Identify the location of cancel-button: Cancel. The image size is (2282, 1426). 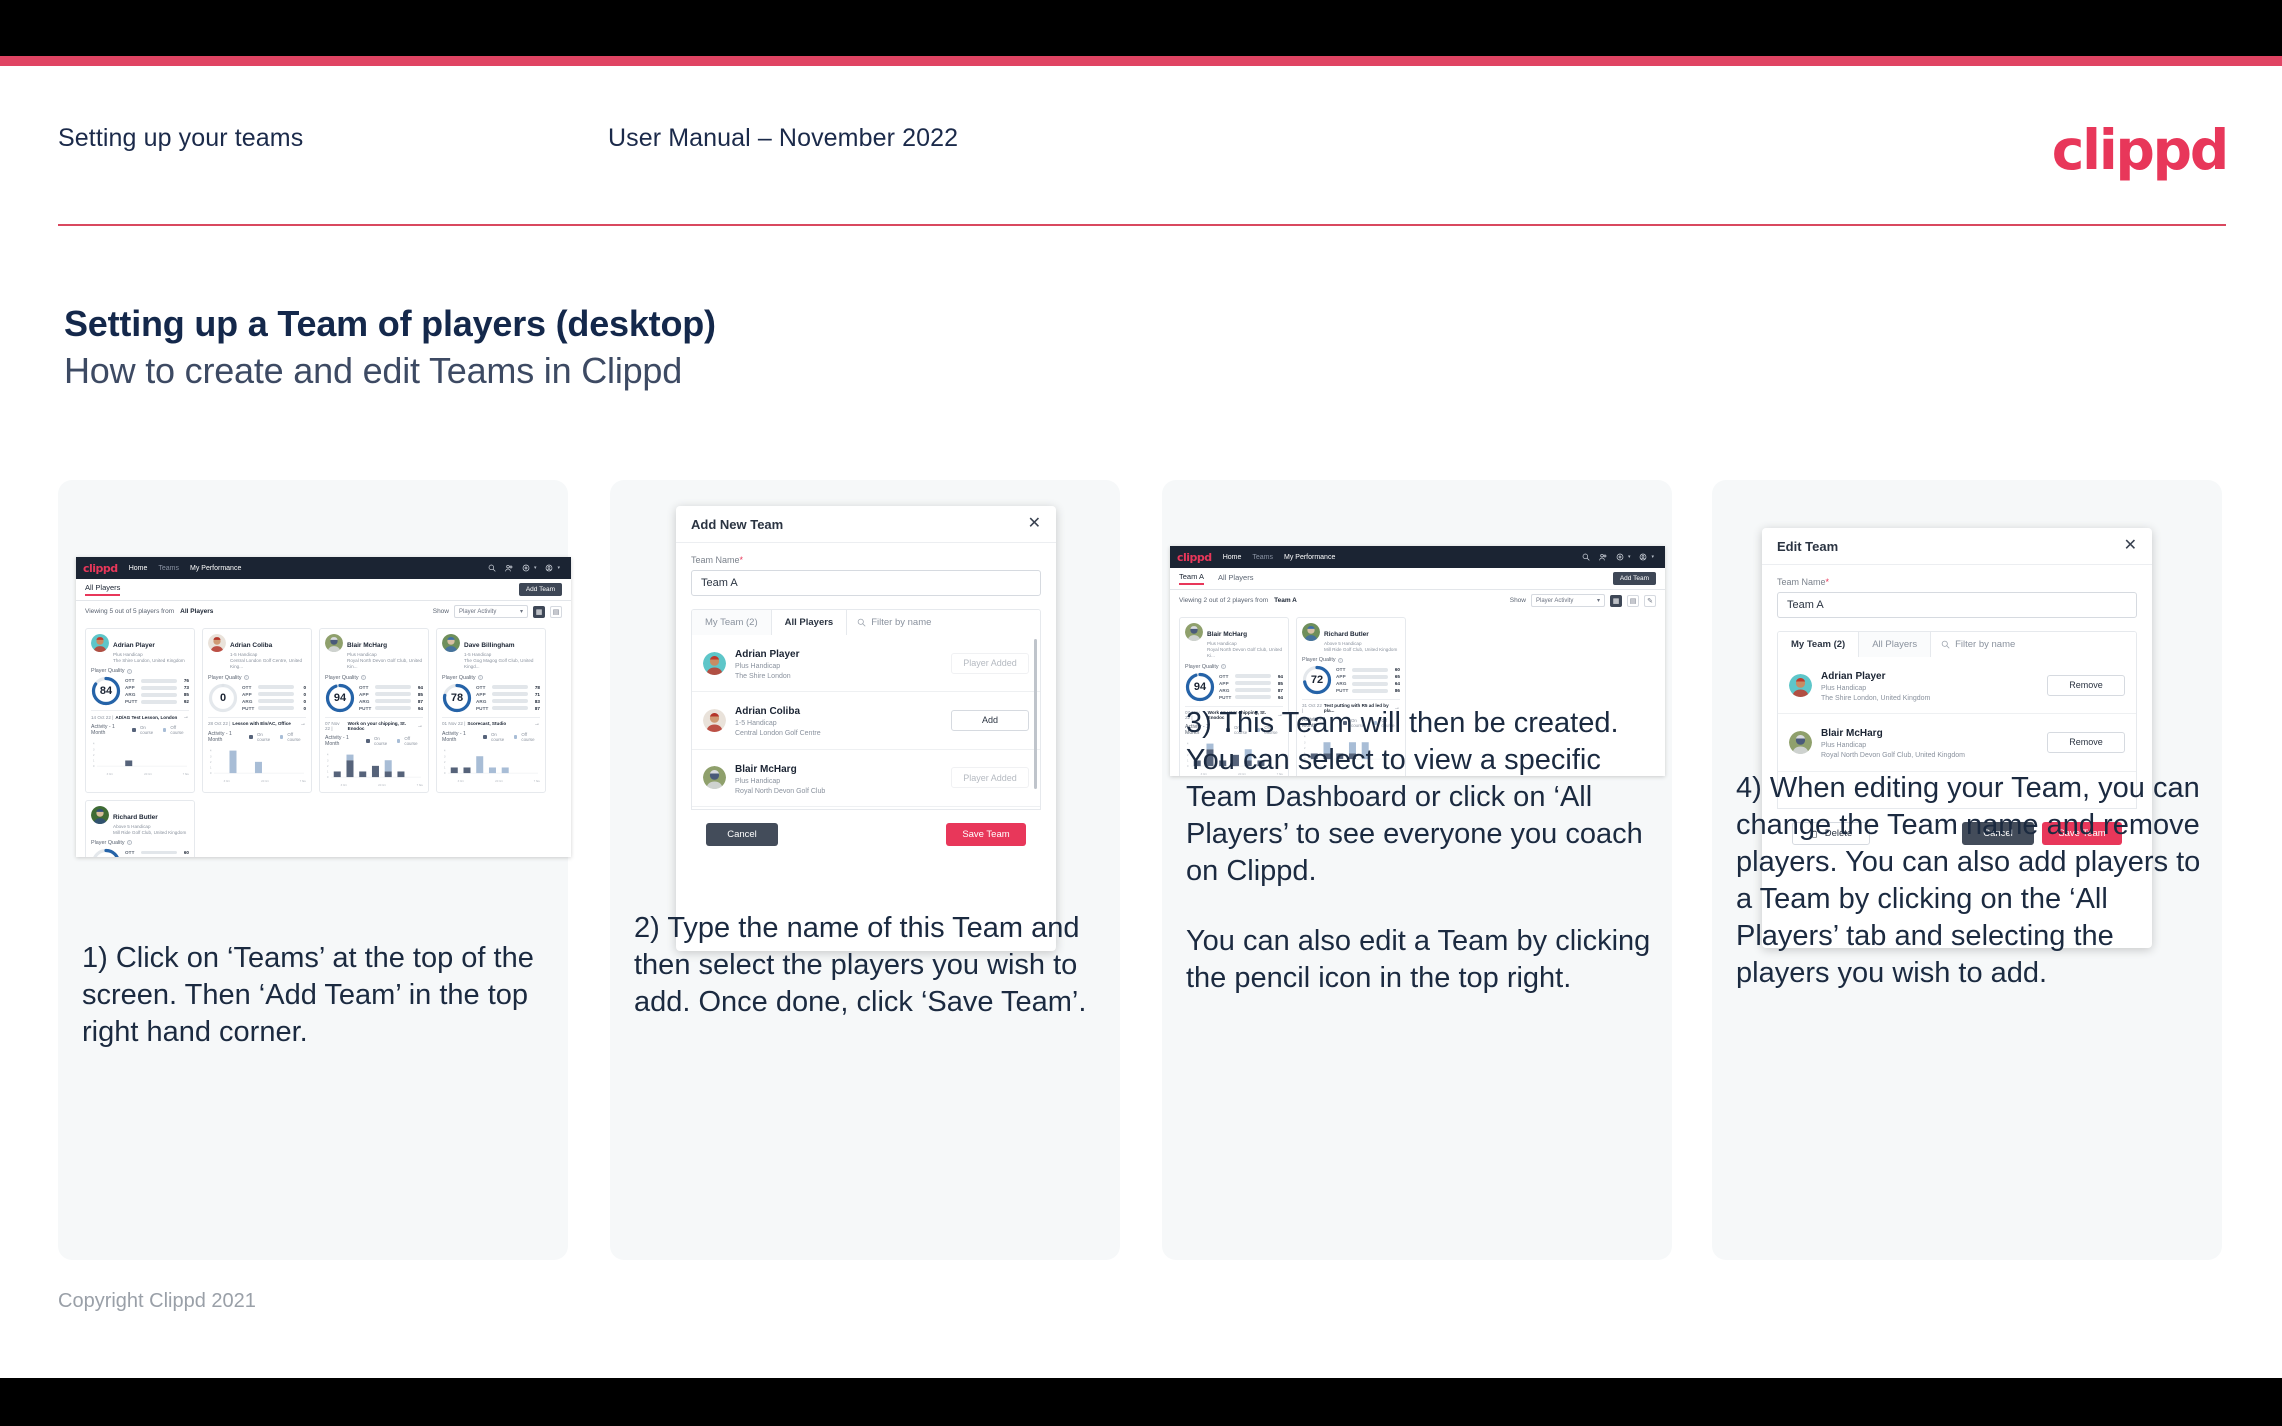
(742, 834).